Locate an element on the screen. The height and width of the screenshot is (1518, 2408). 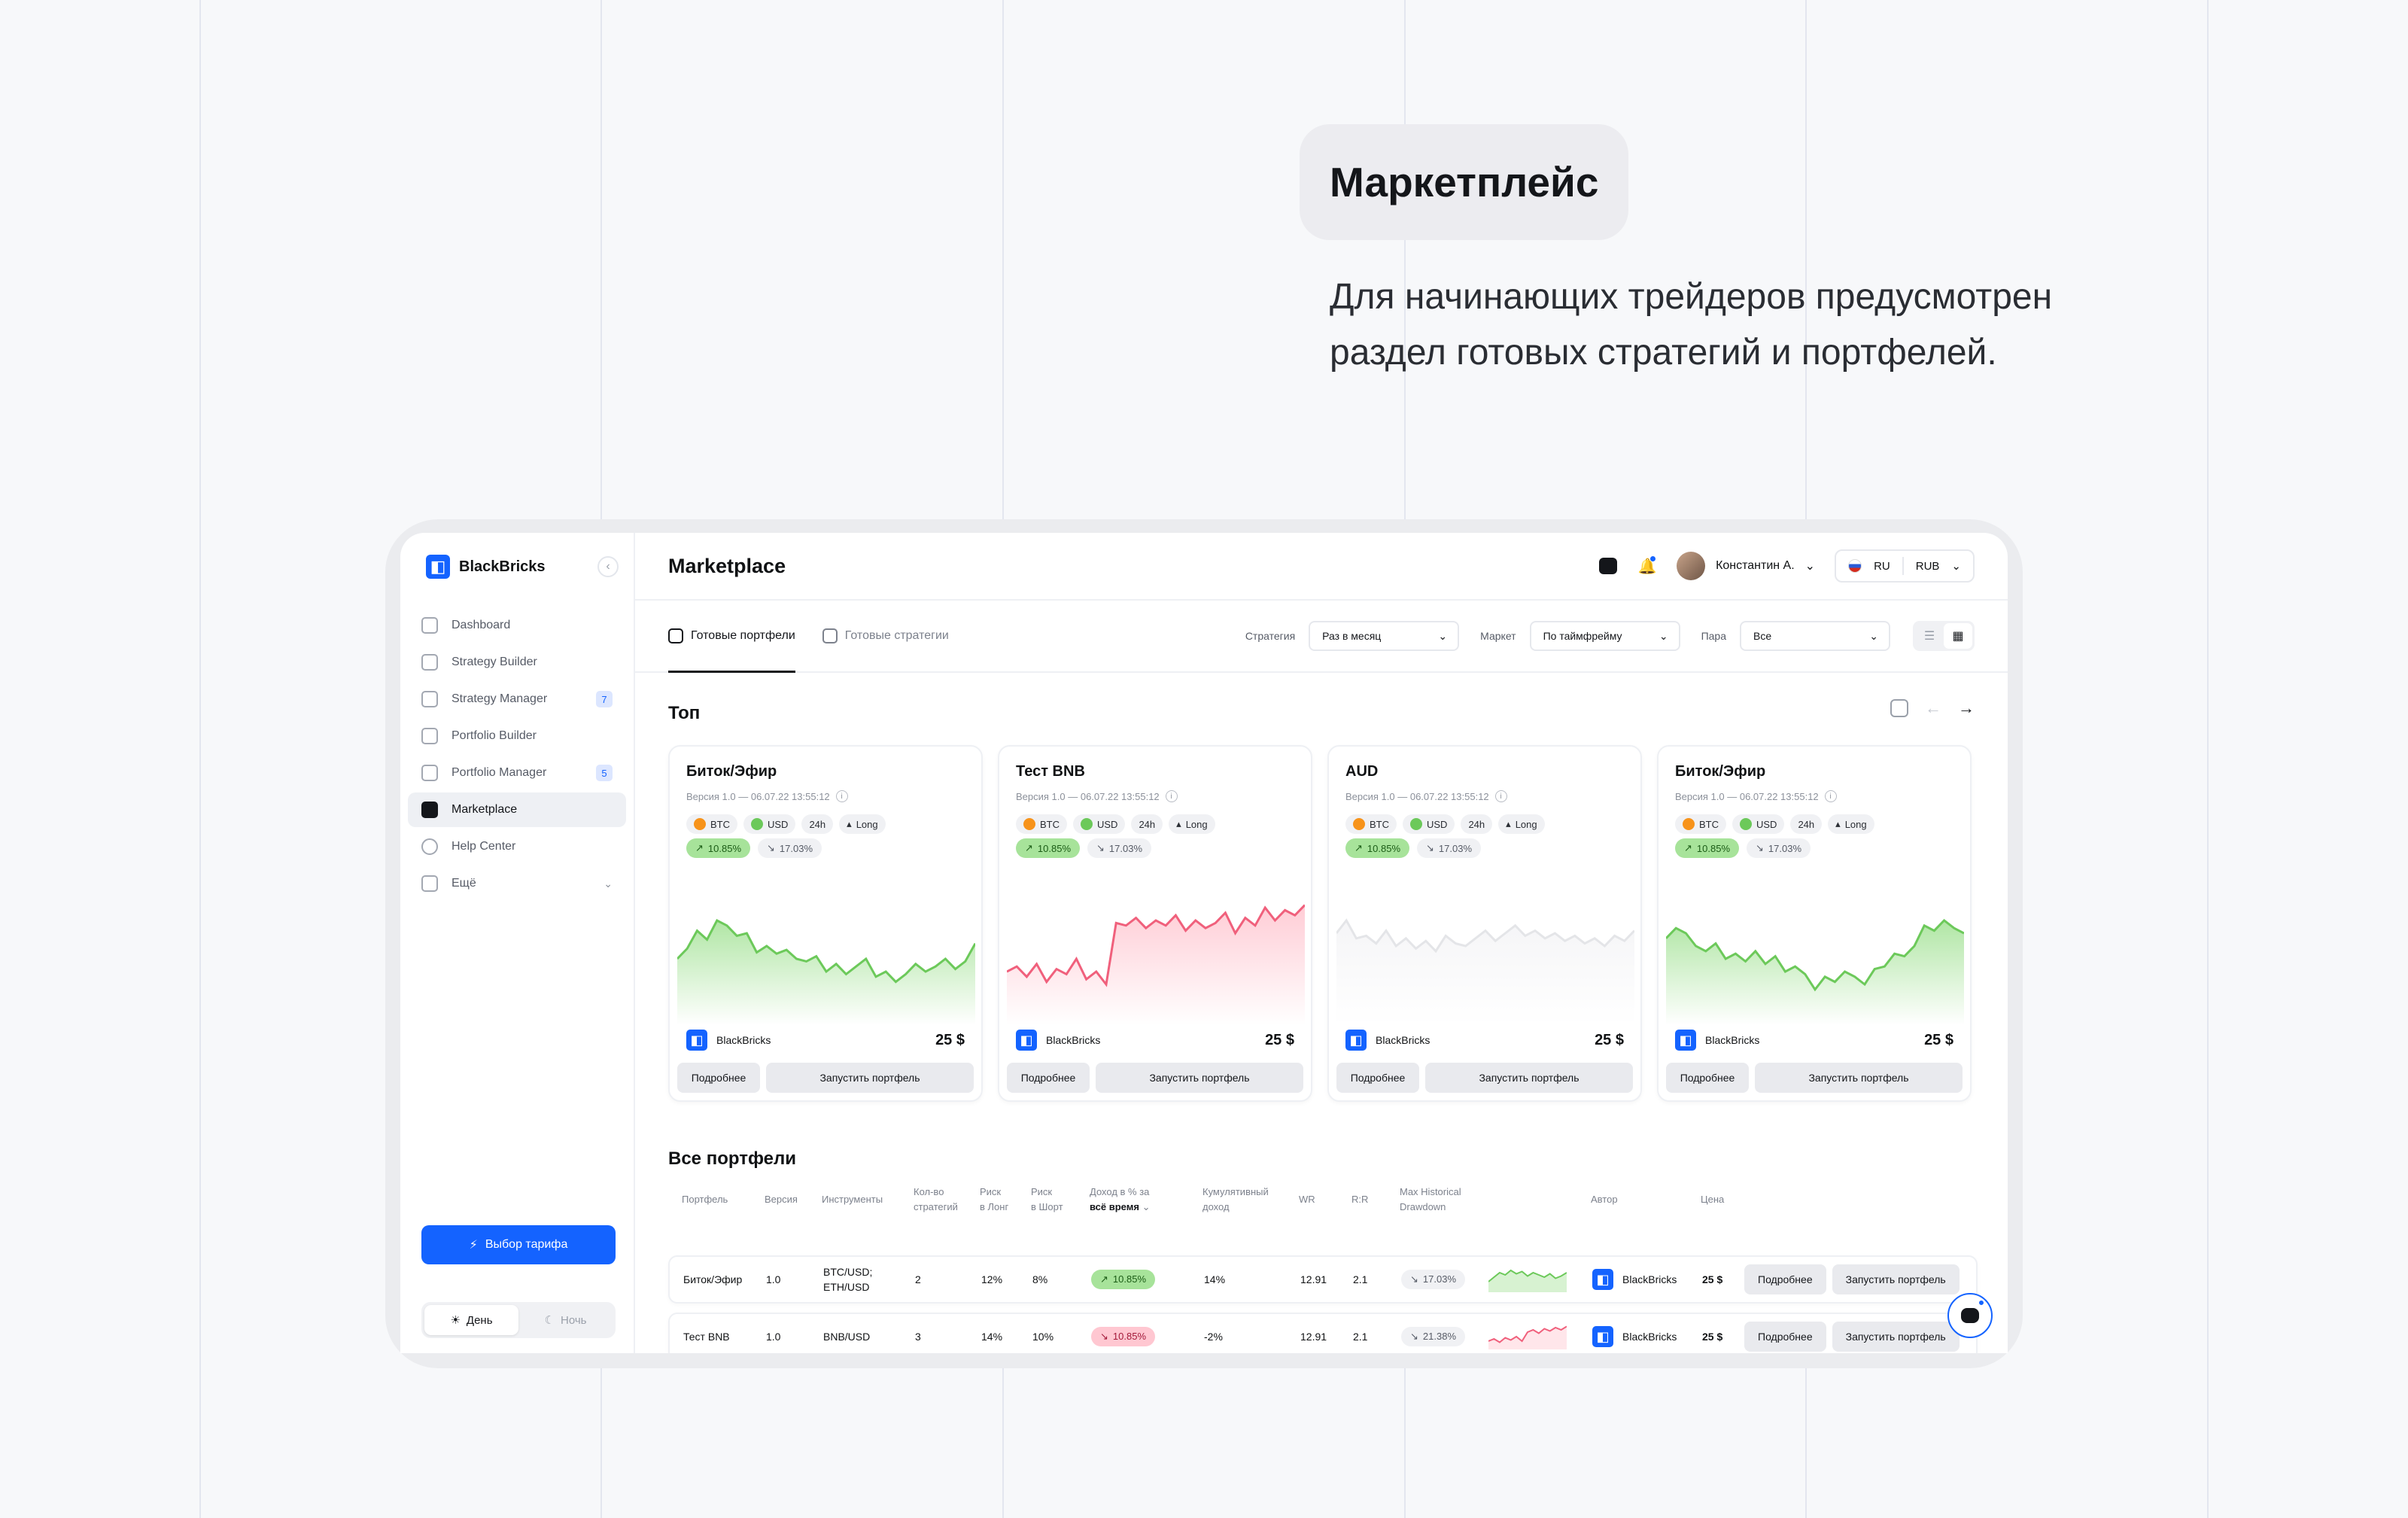
income-badge: ↘ 10.85% is located at coordinates (1123, 1336).